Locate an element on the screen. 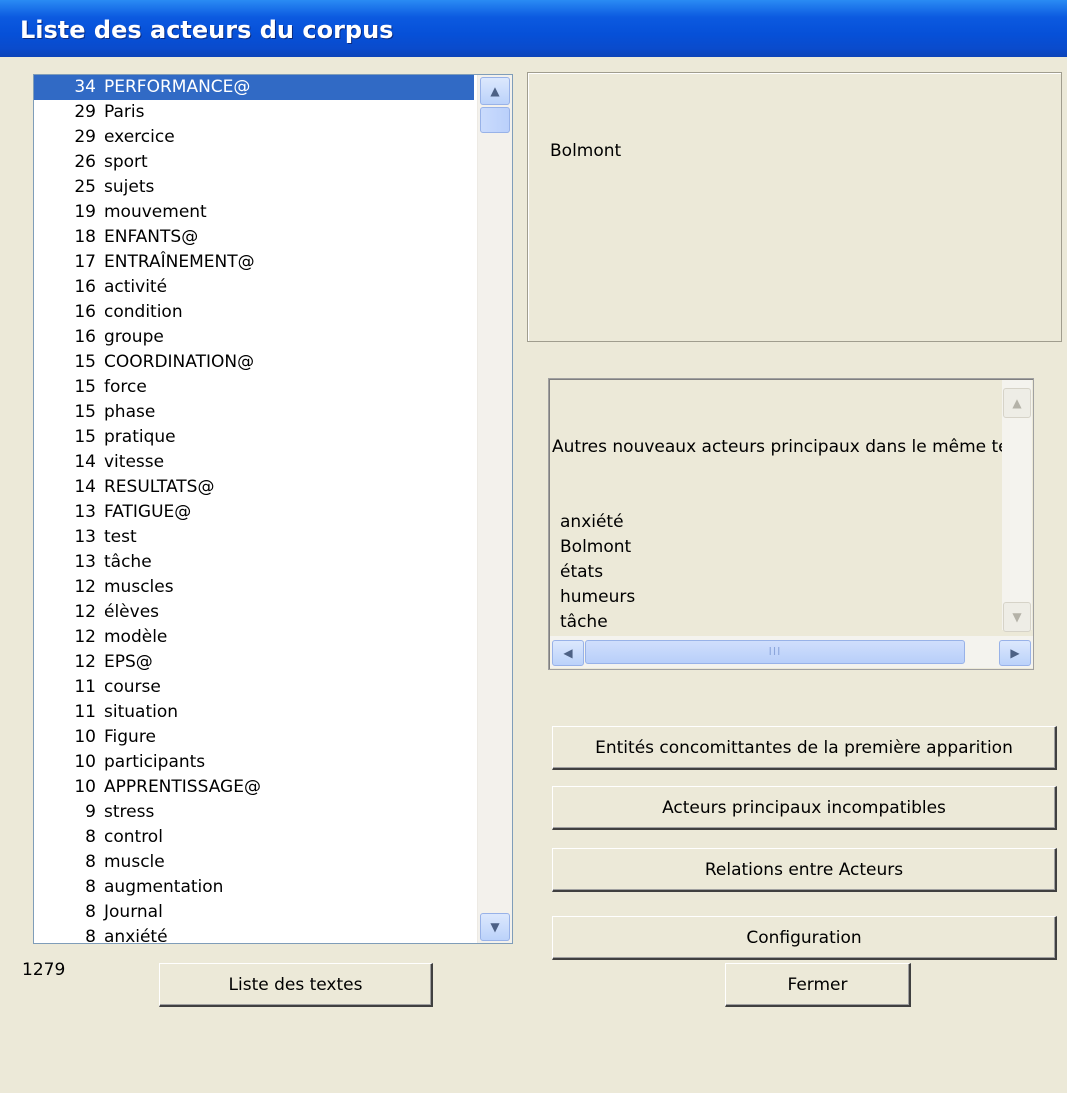 The height and width of the screenshot is (1093, 1067). item-label: sujets is located at coordinates (129, 187).